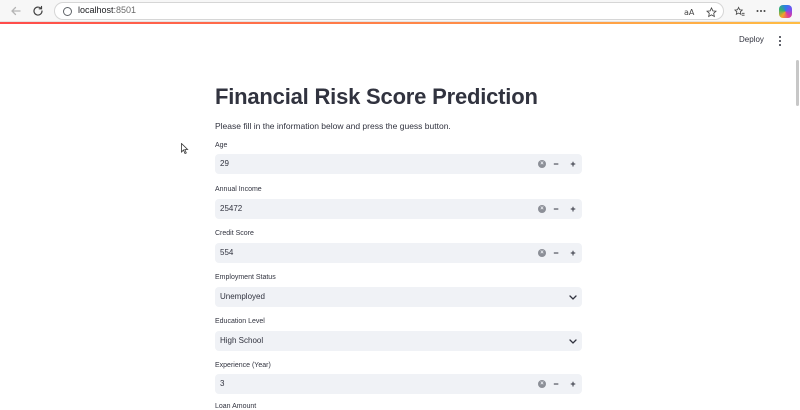 The image size is (800, 410). What do you see at coordinates (242, 296) in the screenshot?
I see `employment-status-value: Unemployed` at bounding box center [242, 296].